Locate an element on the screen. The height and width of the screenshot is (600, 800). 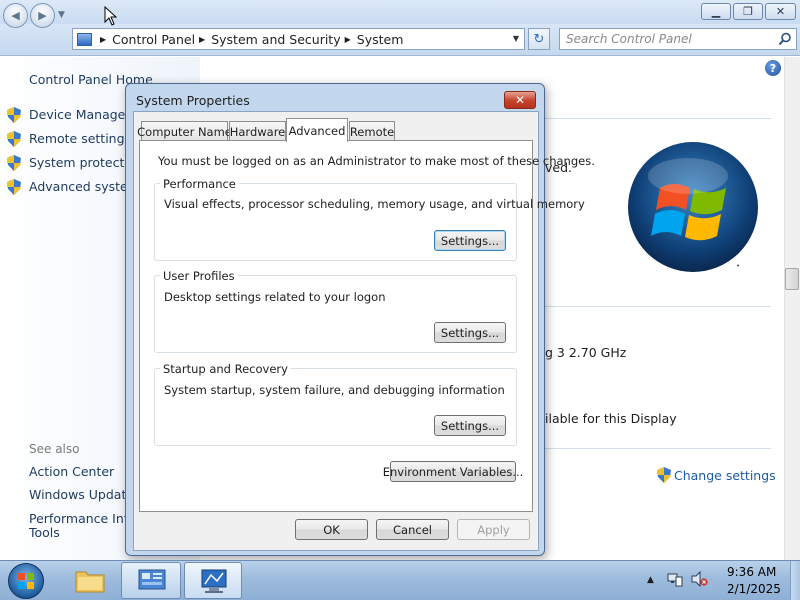
advanced-system-settings-link: Advanced system is located at coordinates (84, 186).